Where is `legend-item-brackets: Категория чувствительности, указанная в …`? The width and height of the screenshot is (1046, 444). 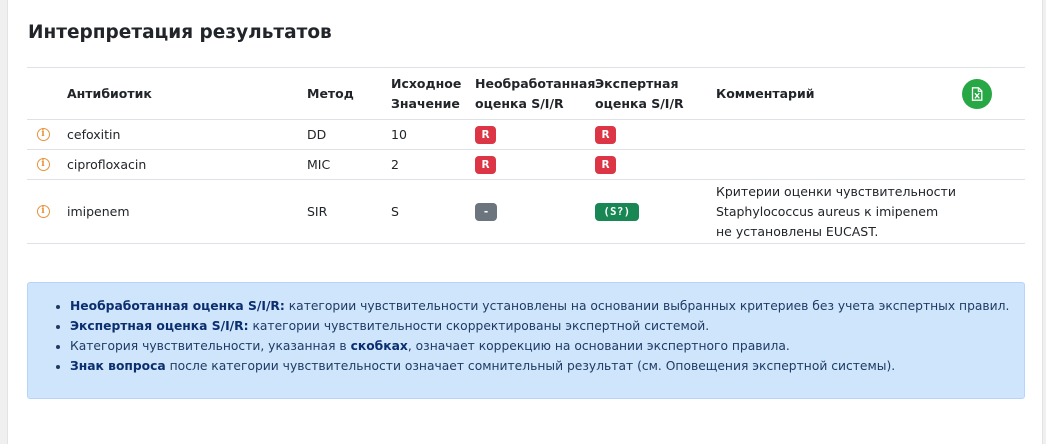
legend-item-brackets: Категория чувствительности, указанная в … is located at coordinates (539, 346).